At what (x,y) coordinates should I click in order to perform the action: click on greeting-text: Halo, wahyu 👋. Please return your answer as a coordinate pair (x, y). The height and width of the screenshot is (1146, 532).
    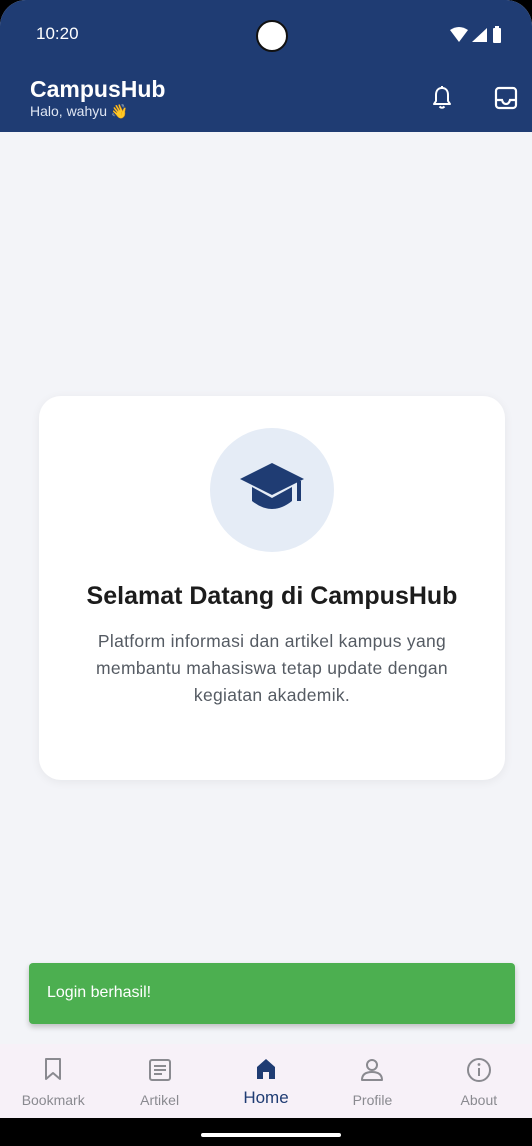
    Looking at the image, I should click on (79, 111).